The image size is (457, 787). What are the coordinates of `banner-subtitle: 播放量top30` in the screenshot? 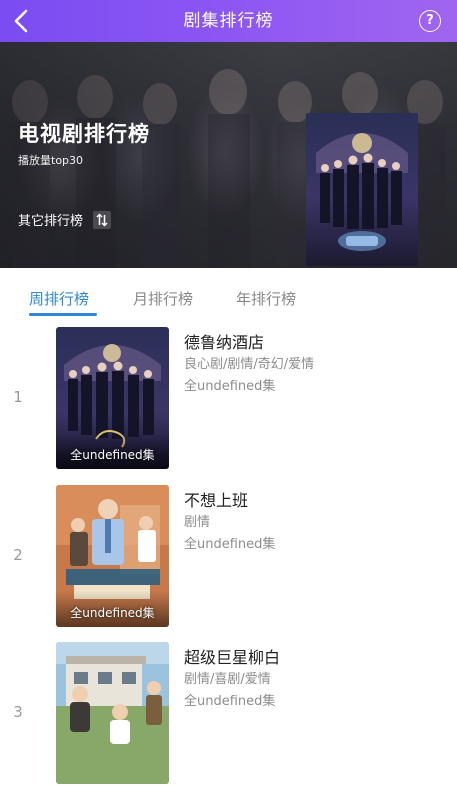 It's located at (51, 160).